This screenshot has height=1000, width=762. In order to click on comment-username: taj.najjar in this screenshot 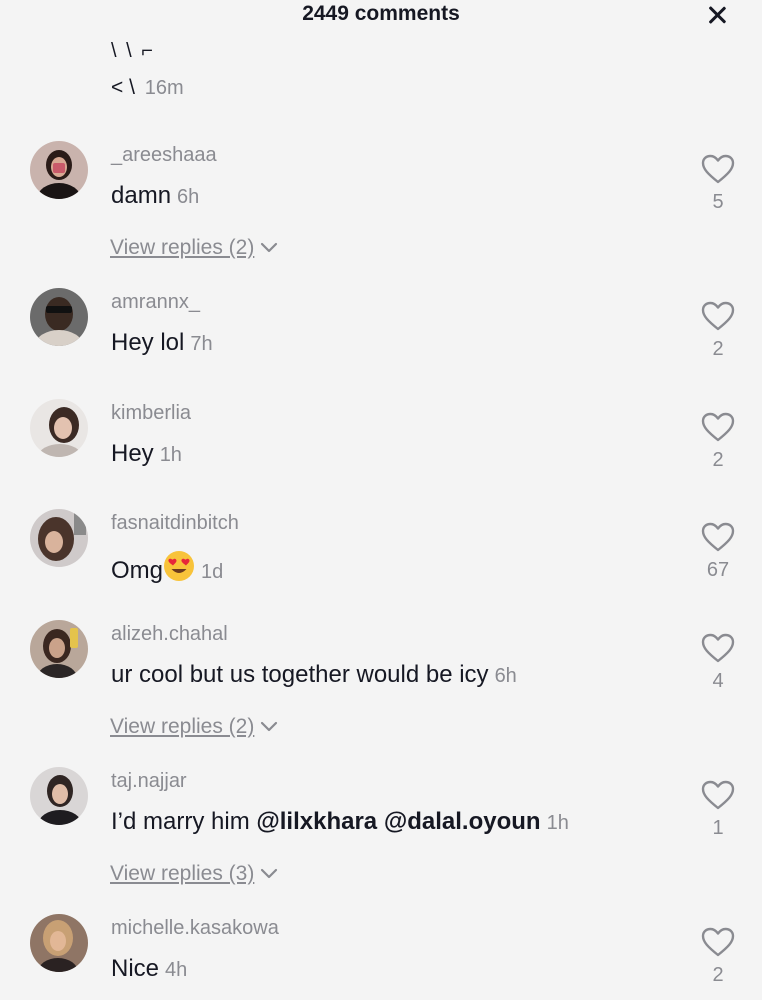, I will do `click(149, 781)`.